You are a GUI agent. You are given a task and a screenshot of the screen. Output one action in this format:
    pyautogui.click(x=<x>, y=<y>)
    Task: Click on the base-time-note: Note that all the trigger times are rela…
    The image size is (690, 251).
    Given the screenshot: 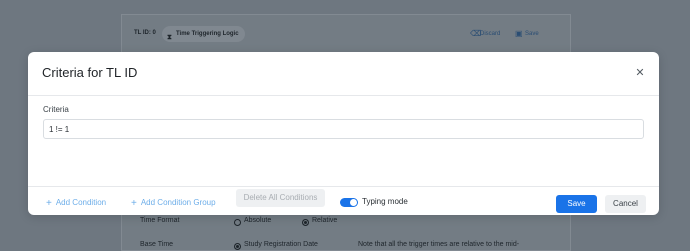 What is the action you would take?
    pyautogui.click(x=439, y=244)
    